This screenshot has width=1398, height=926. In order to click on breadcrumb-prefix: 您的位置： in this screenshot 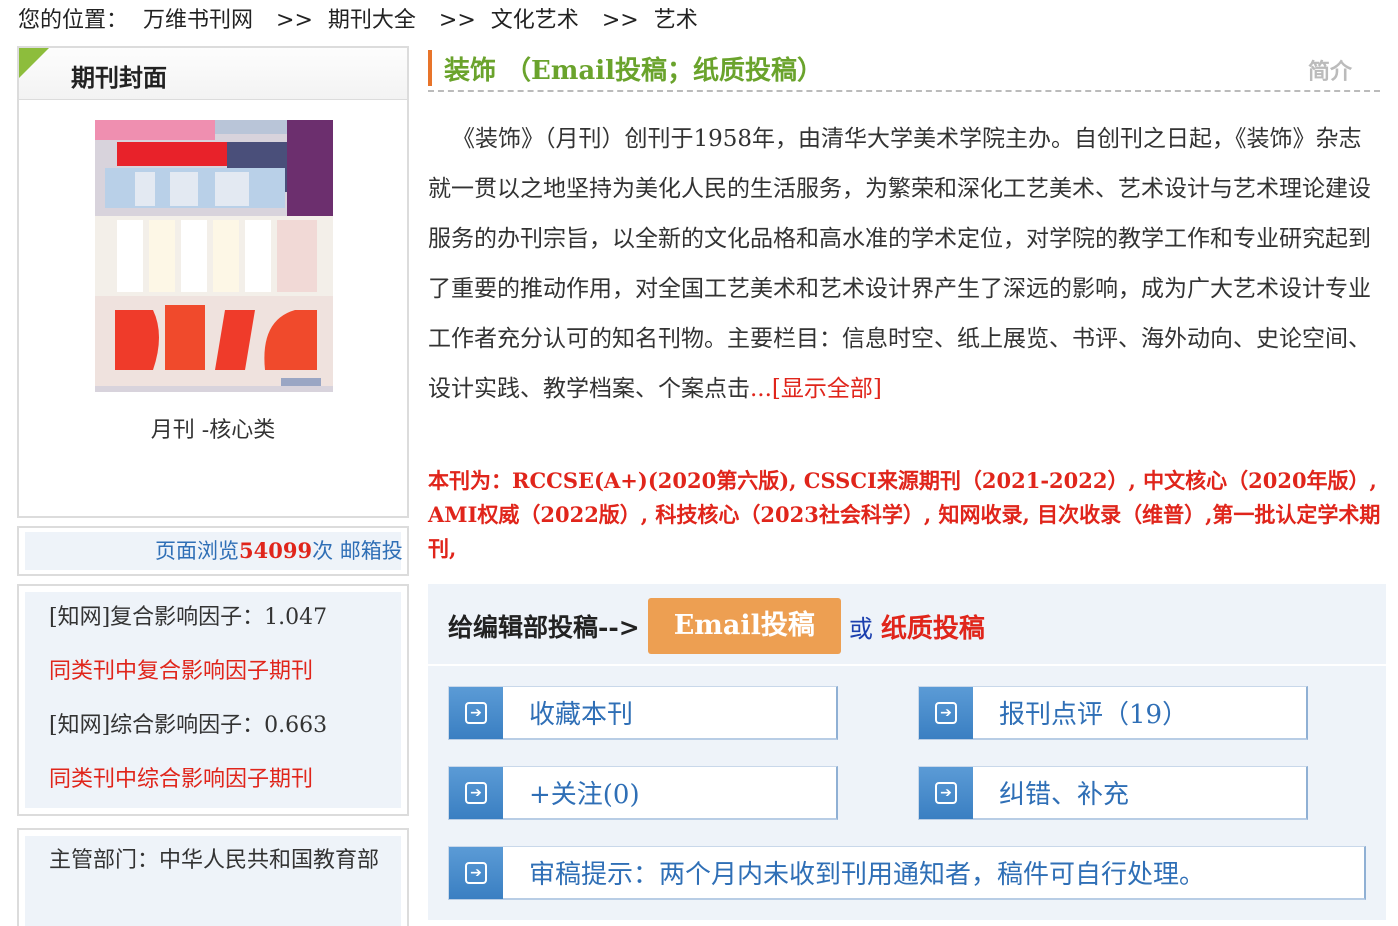, I will do `click(73, 20)`.